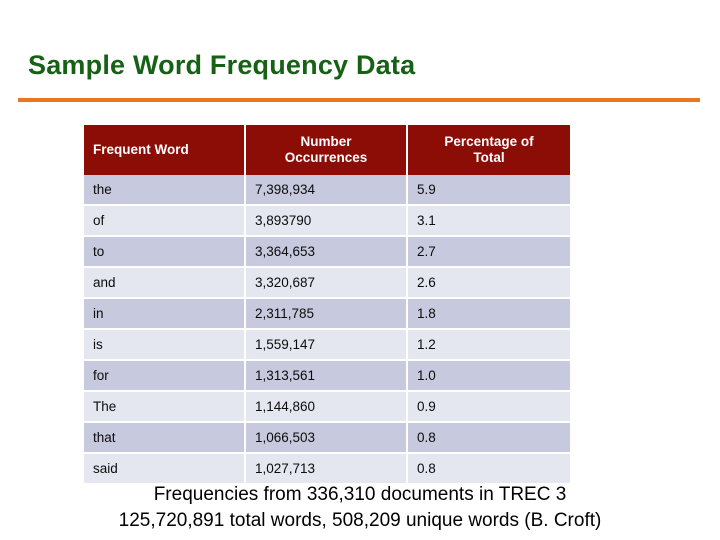 Image resolution: width=720 pixels, height=540 pixels. I want to click on table-row: The 1,144,860 0.9, so click(327, 407).